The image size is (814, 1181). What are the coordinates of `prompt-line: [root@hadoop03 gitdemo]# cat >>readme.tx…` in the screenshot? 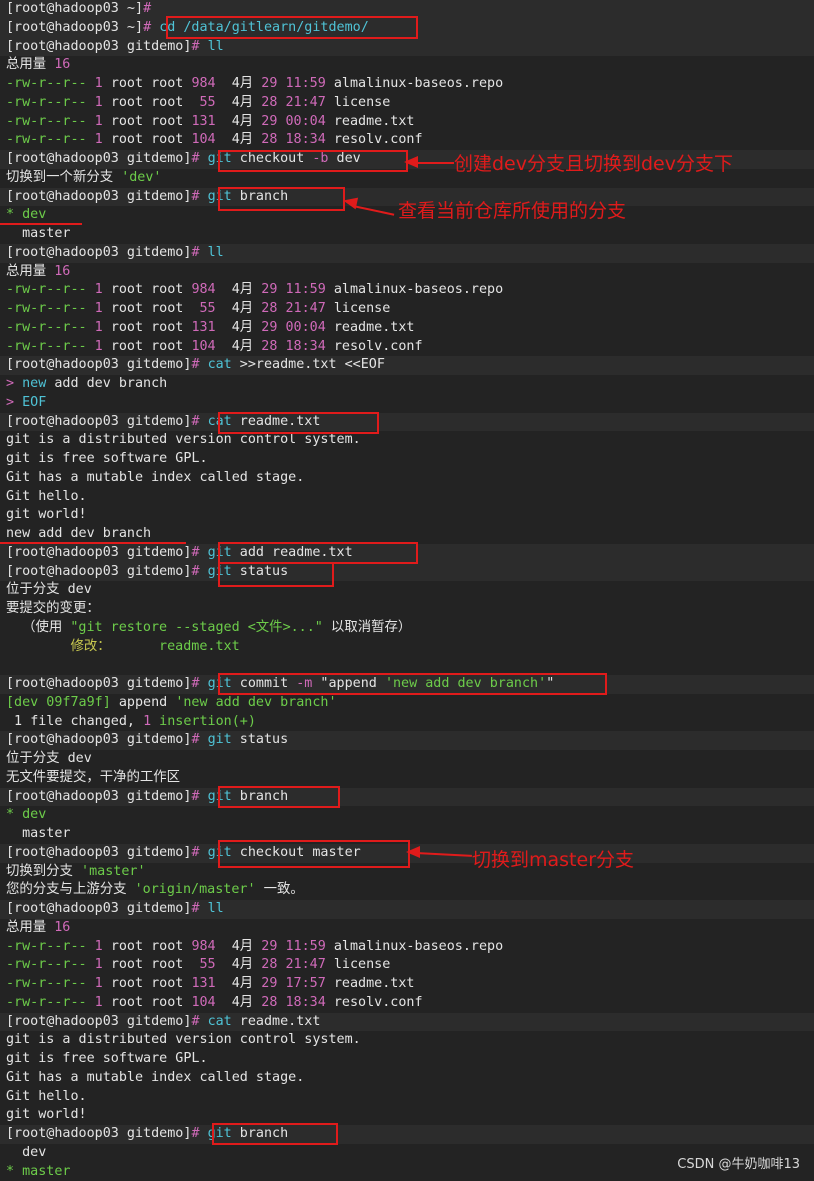 It's located at (407, 365).